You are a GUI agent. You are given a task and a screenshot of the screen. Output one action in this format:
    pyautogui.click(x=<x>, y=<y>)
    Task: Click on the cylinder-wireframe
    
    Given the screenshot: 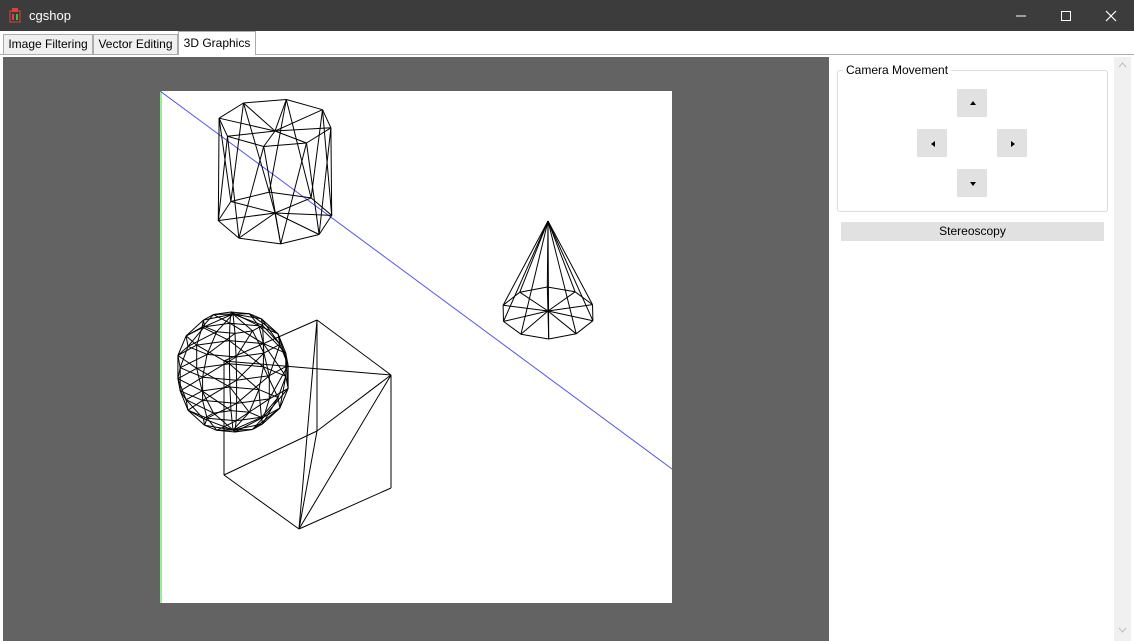 What is the action you would take?
    pyautogui.click(x=275, y=172)
    